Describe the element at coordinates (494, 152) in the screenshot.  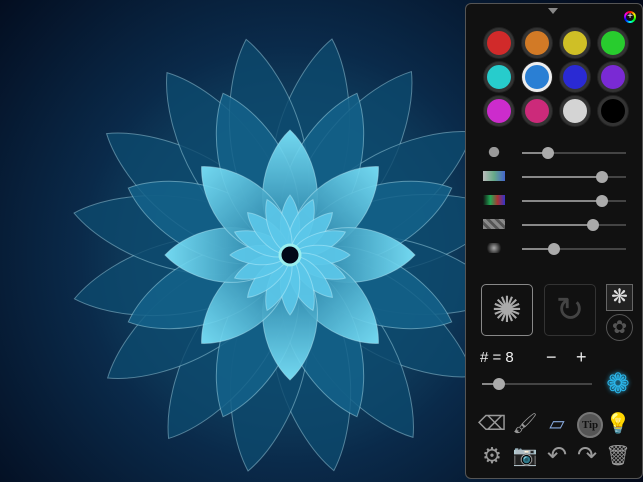
I see `size-dots-icon` at that location.